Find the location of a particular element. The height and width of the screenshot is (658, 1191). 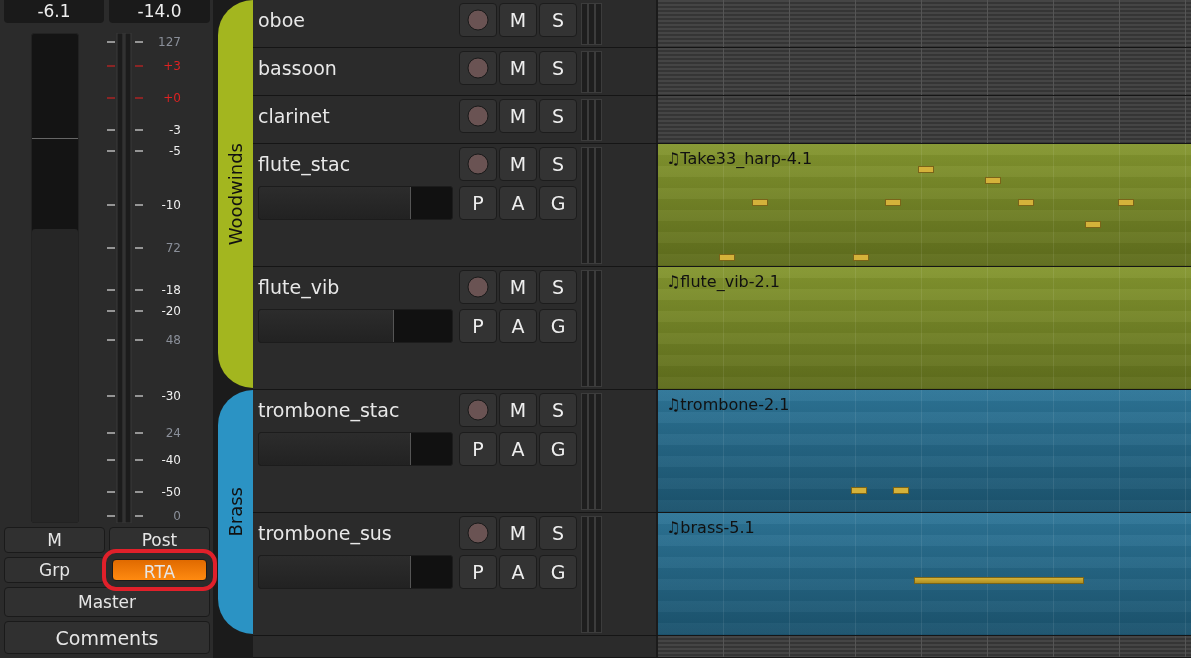

meter-scale-label: 0 is located at coordinates (177, 516).